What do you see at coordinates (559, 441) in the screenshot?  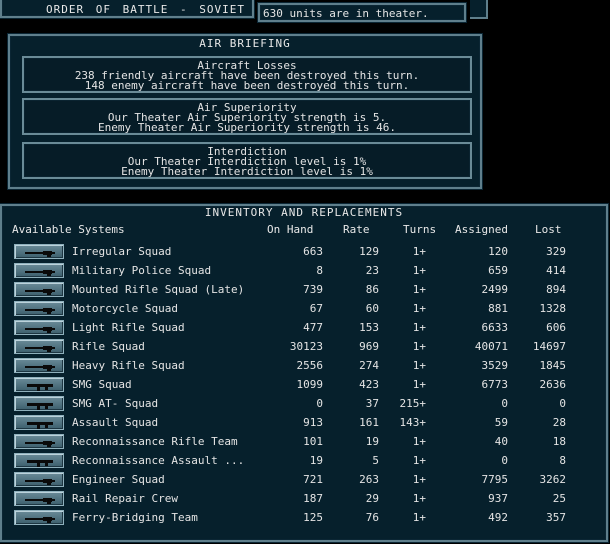 I see `cell-lost: 18` at bounding box center [559, 441].